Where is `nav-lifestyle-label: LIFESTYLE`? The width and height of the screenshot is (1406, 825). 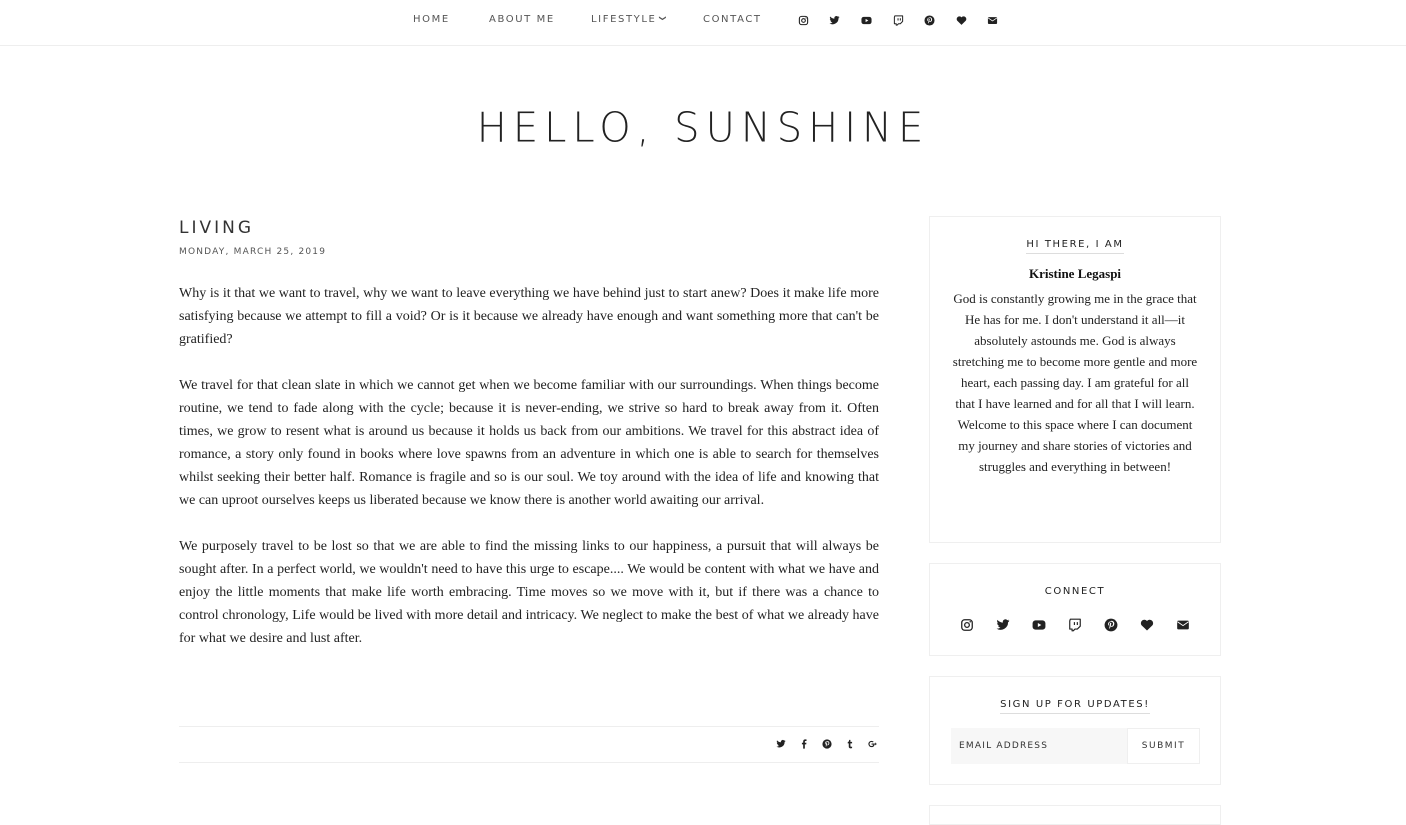
nav-lifestyle-label: LIFESTYLE is located at coordinates (624, 19).